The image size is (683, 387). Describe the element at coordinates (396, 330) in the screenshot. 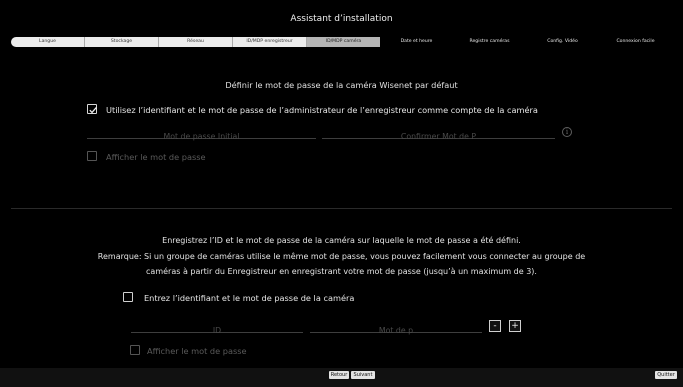

I see `camera-password-placeholder: Mot de p` at that location.